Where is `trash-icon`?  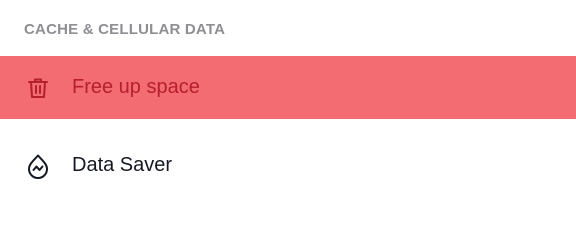
trash-icon is located at coordinates (38, 88).